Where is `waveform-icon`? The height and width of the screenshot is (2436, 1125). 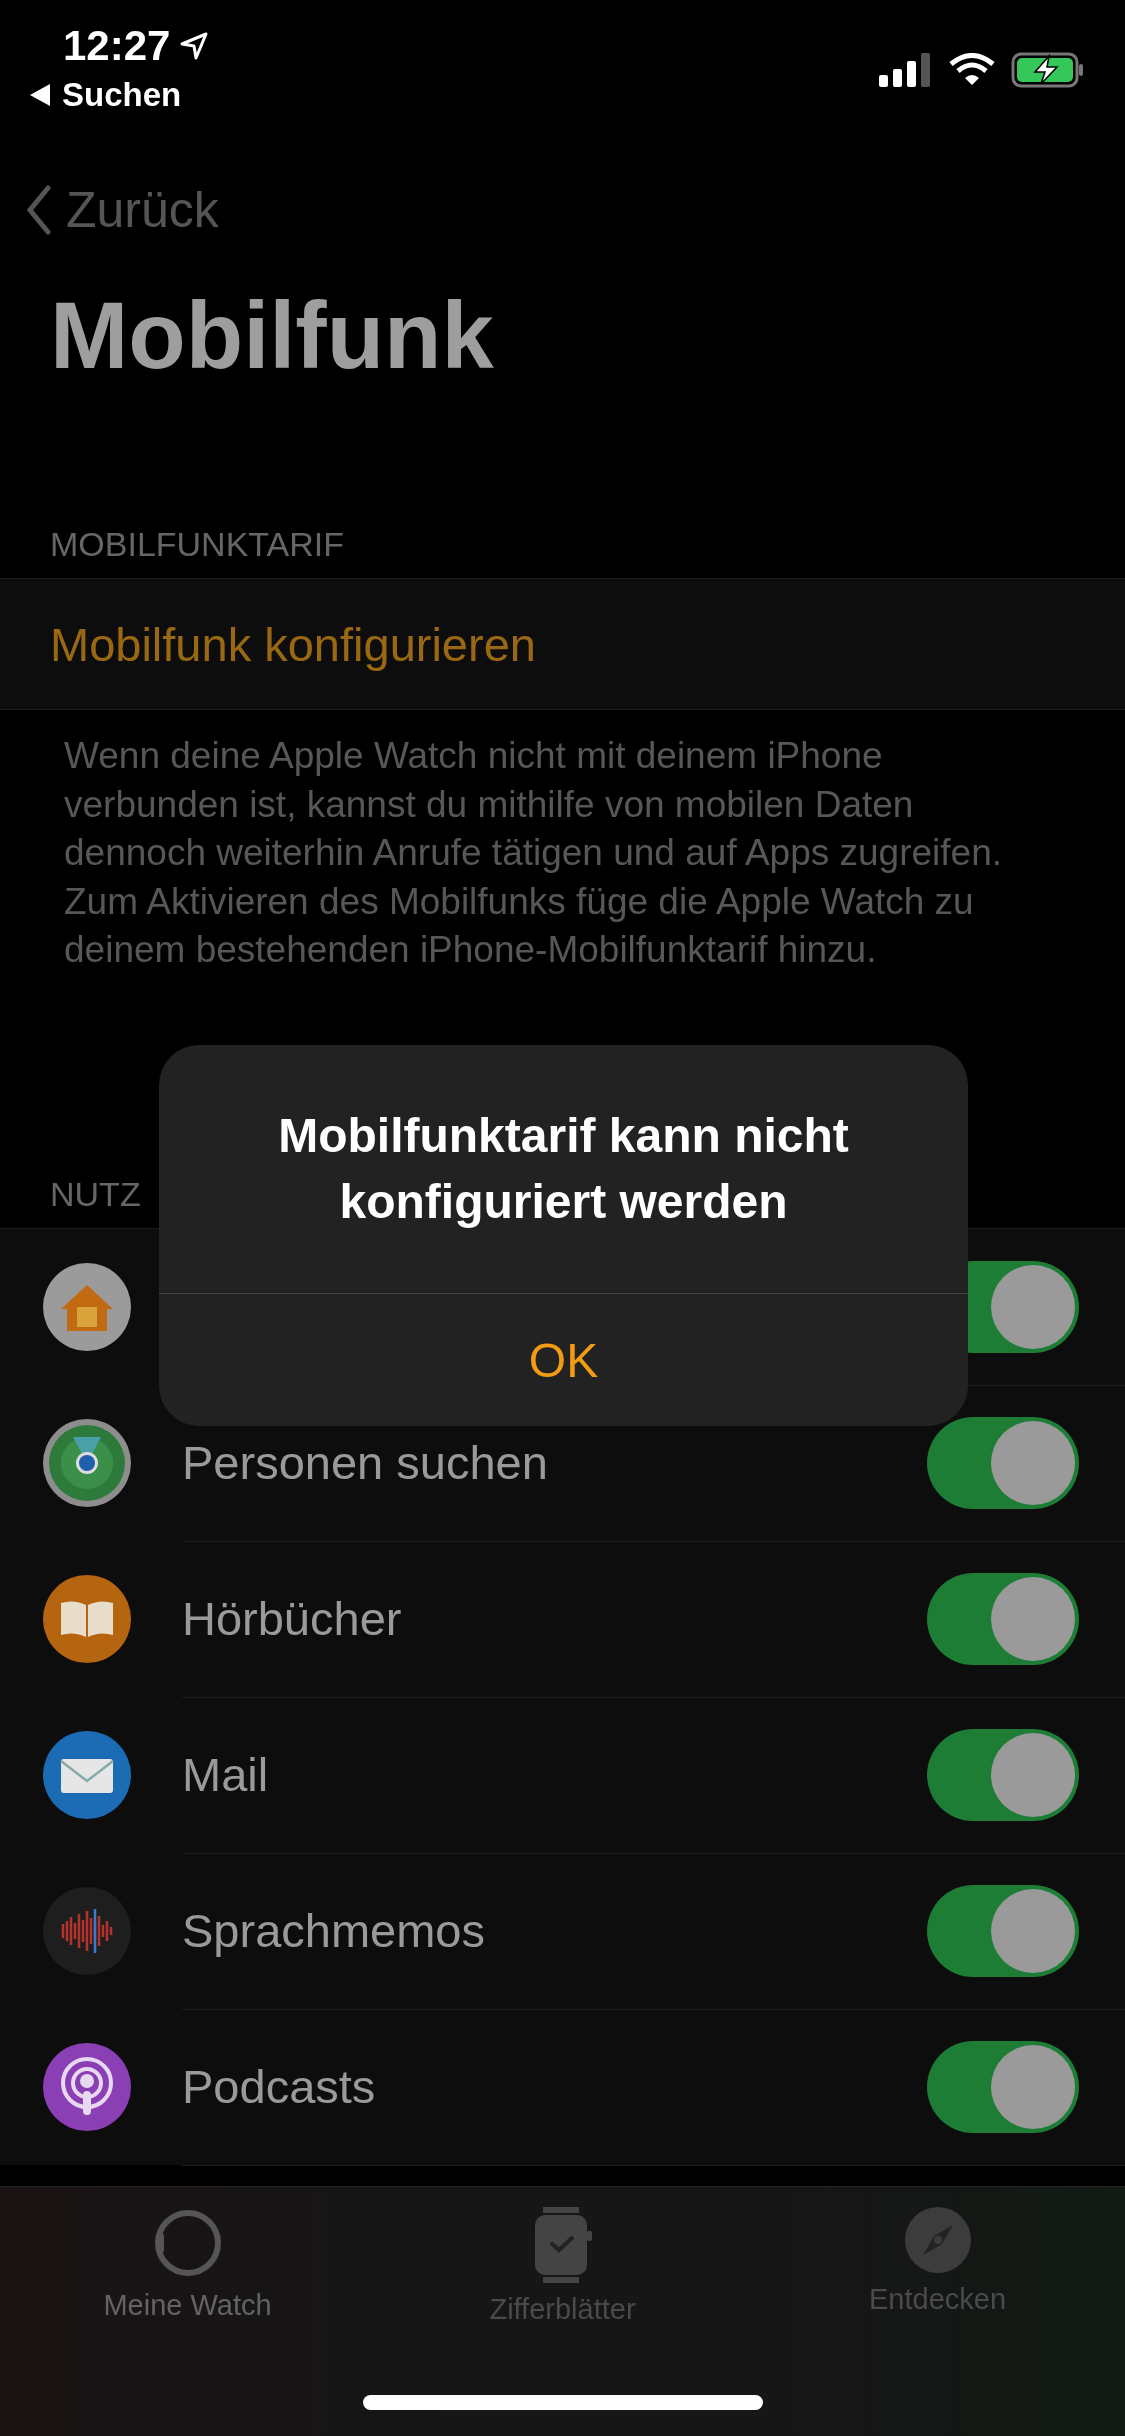
waveform-icon is located at coordinates (87, 1931).